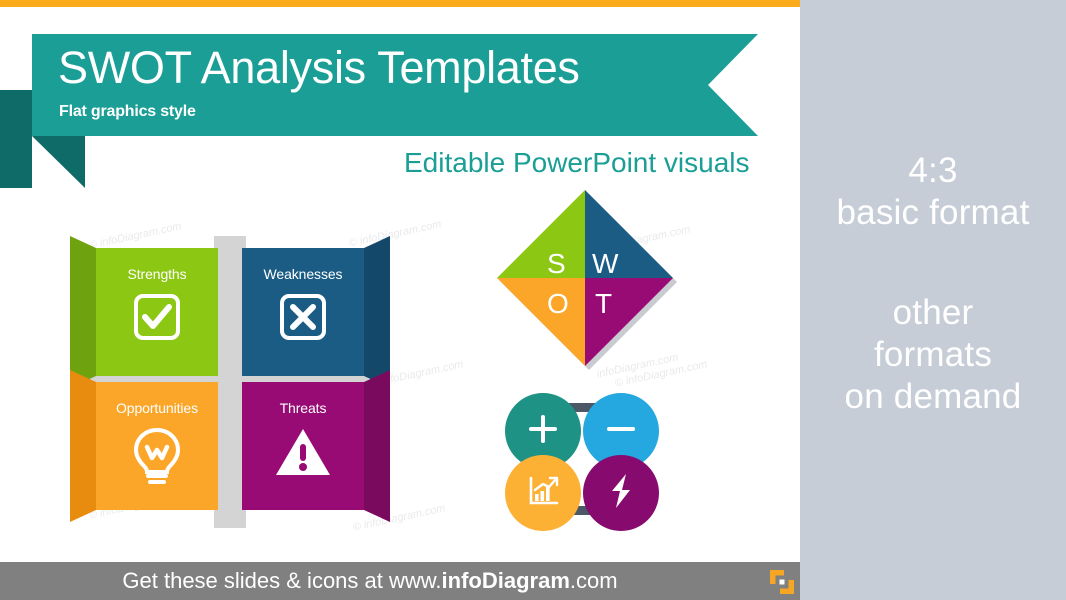  What do you see at coordinates (157, 408) in the screenshot?
I see `card-label: Opportunities` at bounding box center [157, 408].